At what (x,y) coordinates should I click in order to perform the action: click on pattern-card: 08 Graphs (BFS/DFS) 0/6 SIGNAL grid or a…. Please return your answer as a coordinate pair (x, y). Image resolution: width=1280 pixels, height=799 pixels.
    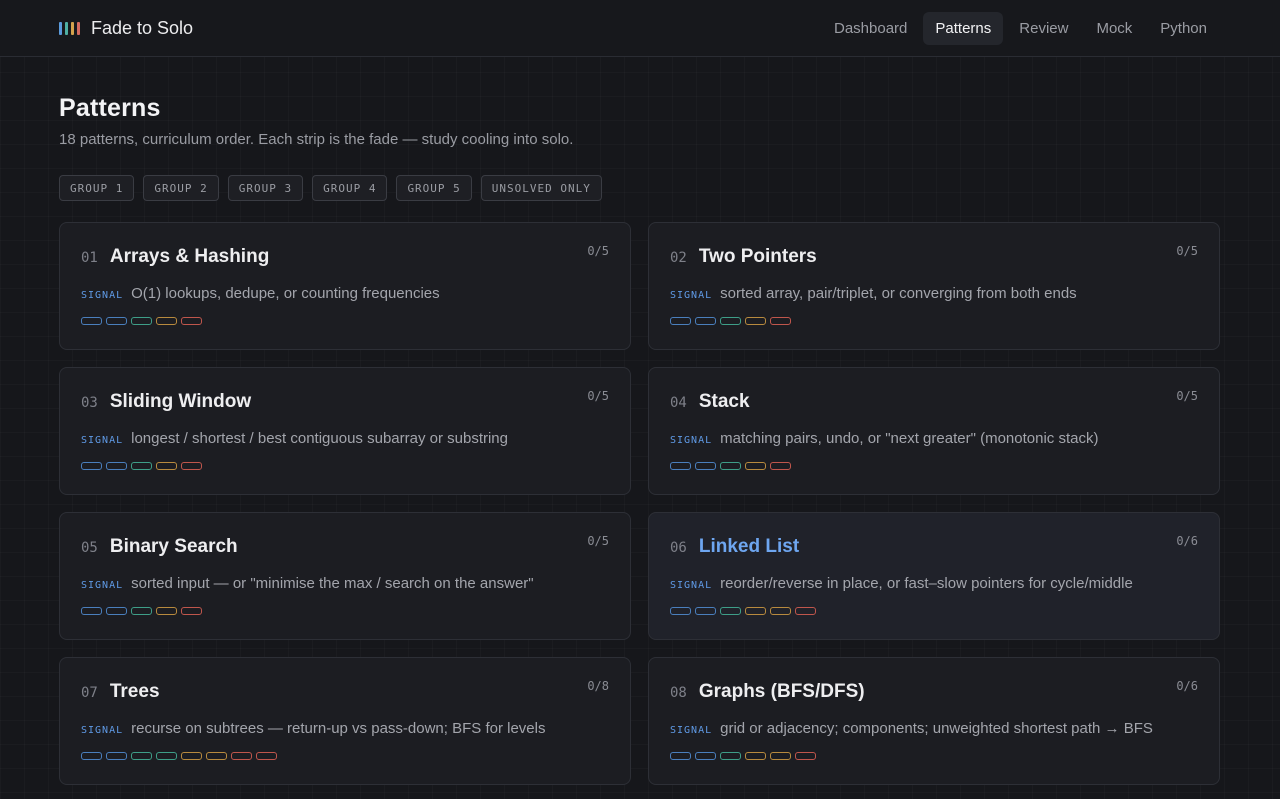
    Looking at the image, I should click on (934, 721).